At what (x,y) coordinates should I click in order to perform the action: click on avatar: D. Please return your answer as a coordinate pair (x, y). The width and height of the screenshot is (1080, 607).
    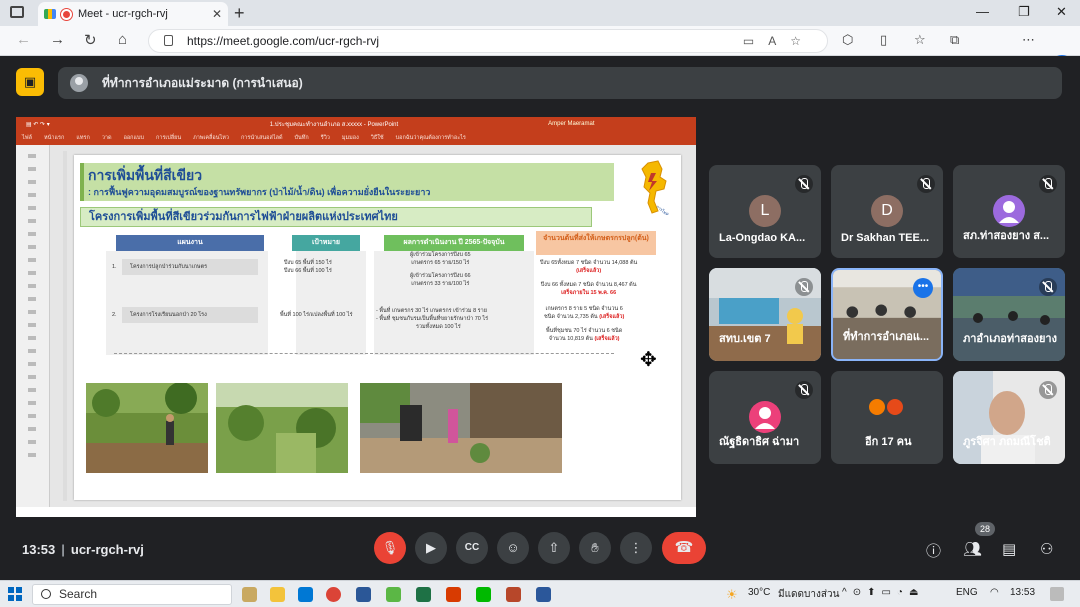
    Looking at the image, I should click on (887, 211).